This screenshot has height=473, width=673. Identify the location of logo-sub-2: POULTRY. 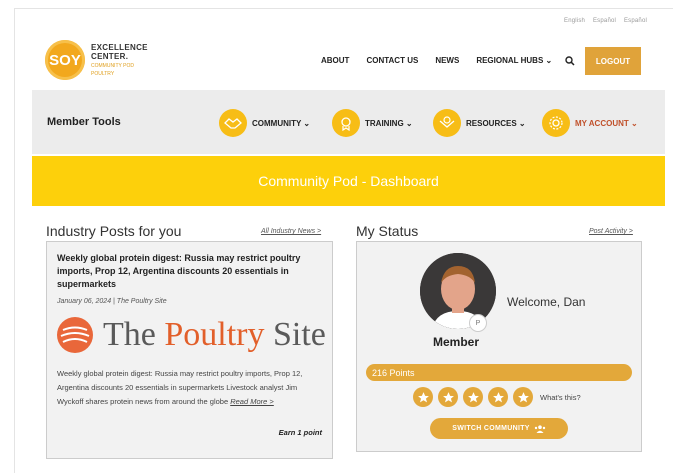
(103, 74).